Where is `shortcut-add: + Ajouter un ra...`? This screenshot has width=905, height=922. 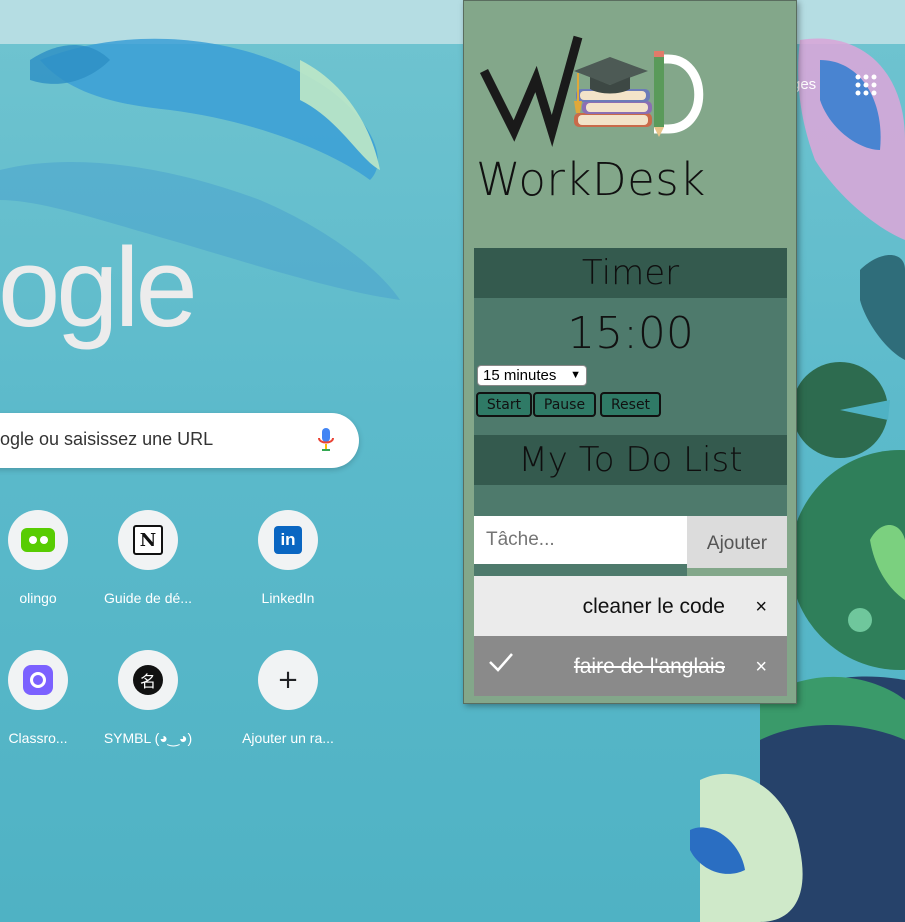 shortcut-add: + Ajouter un ra... is located at coordinates (288, 700).